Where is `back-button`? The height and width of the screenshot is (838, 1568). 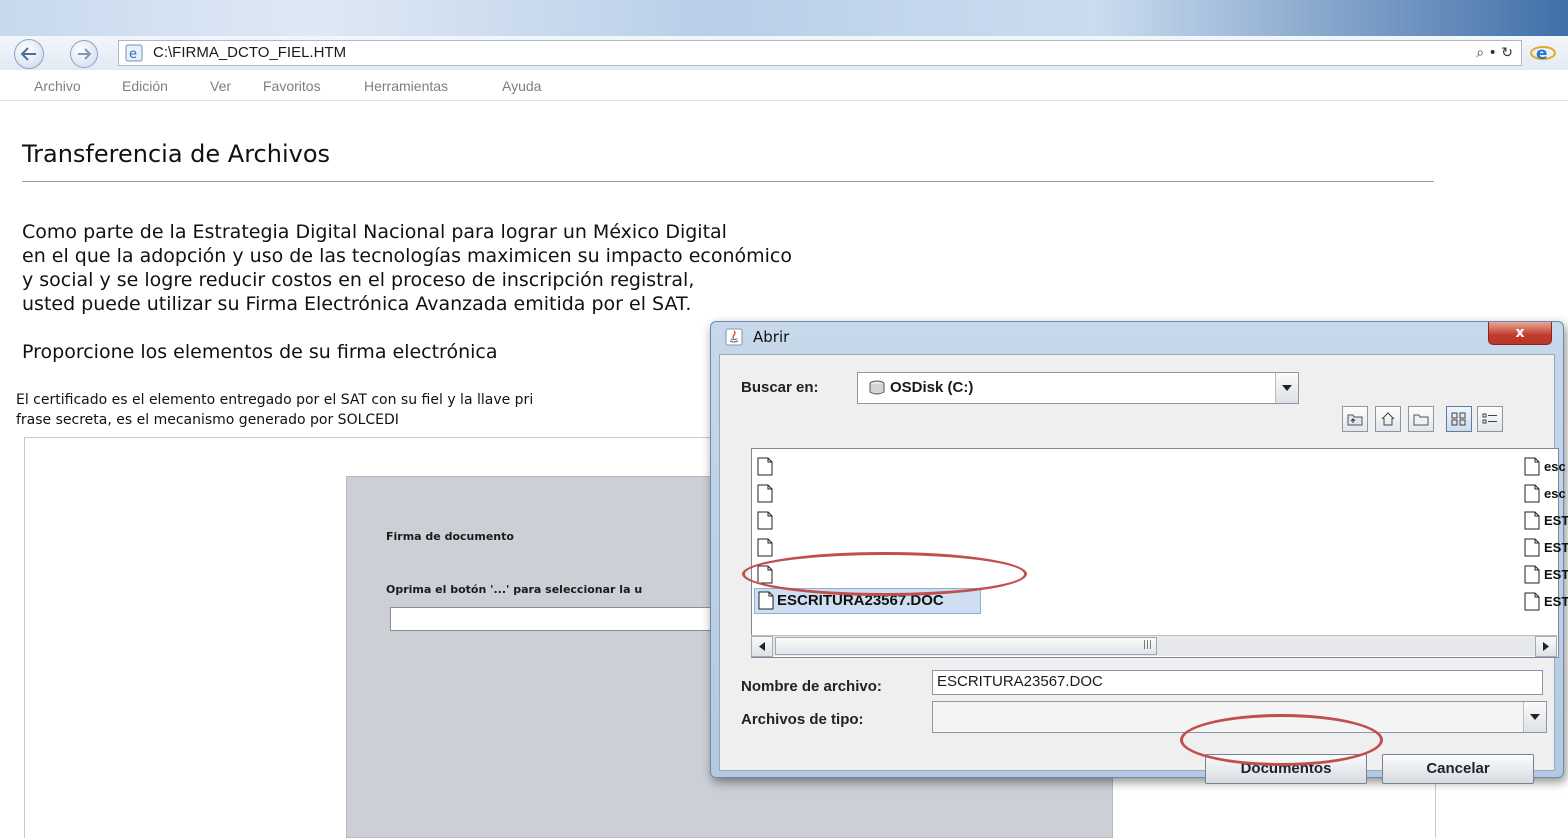
back-button is located at coordinates (29, 54).